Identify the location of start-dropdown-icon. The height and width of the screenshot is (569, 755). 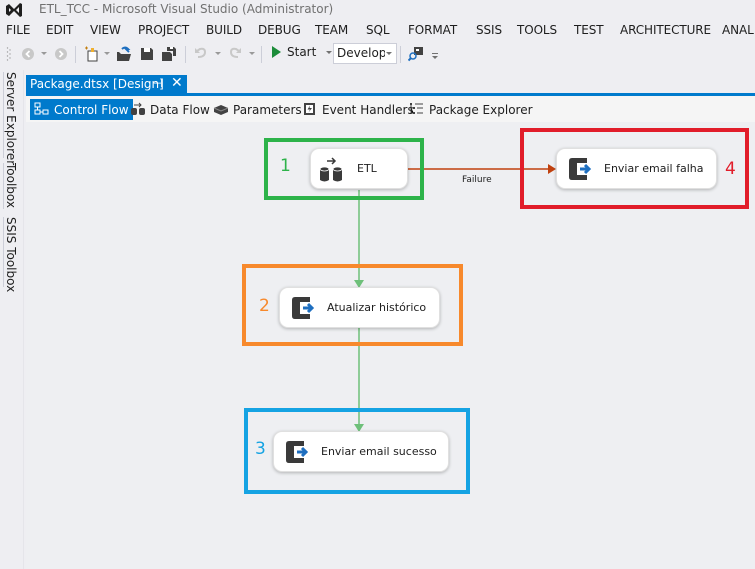
(329, 52).